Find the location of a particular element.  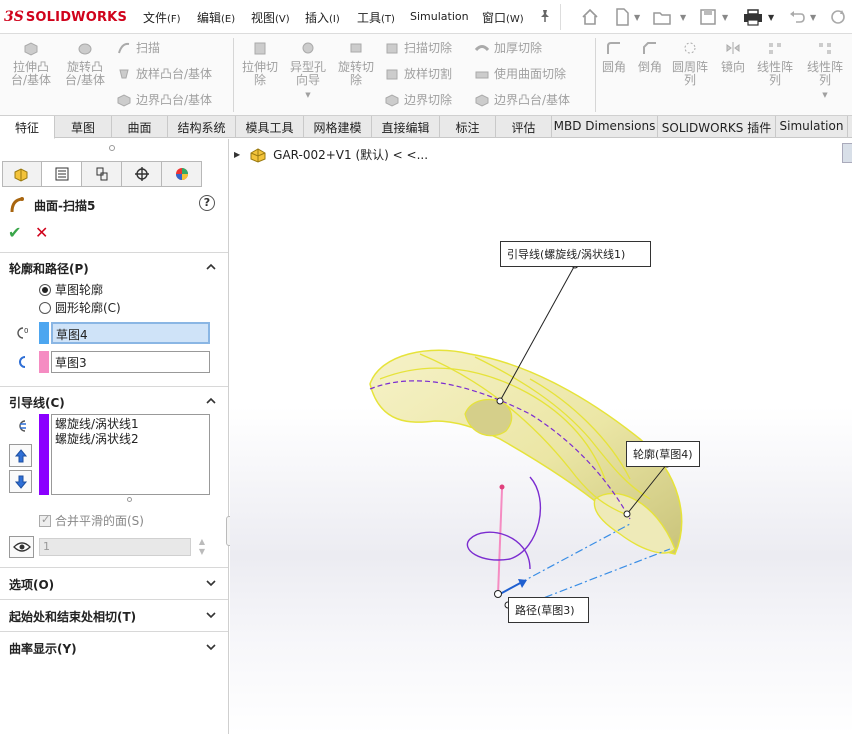

guide-curves-title: 引导线(C) is located at coordinates (37, 402).